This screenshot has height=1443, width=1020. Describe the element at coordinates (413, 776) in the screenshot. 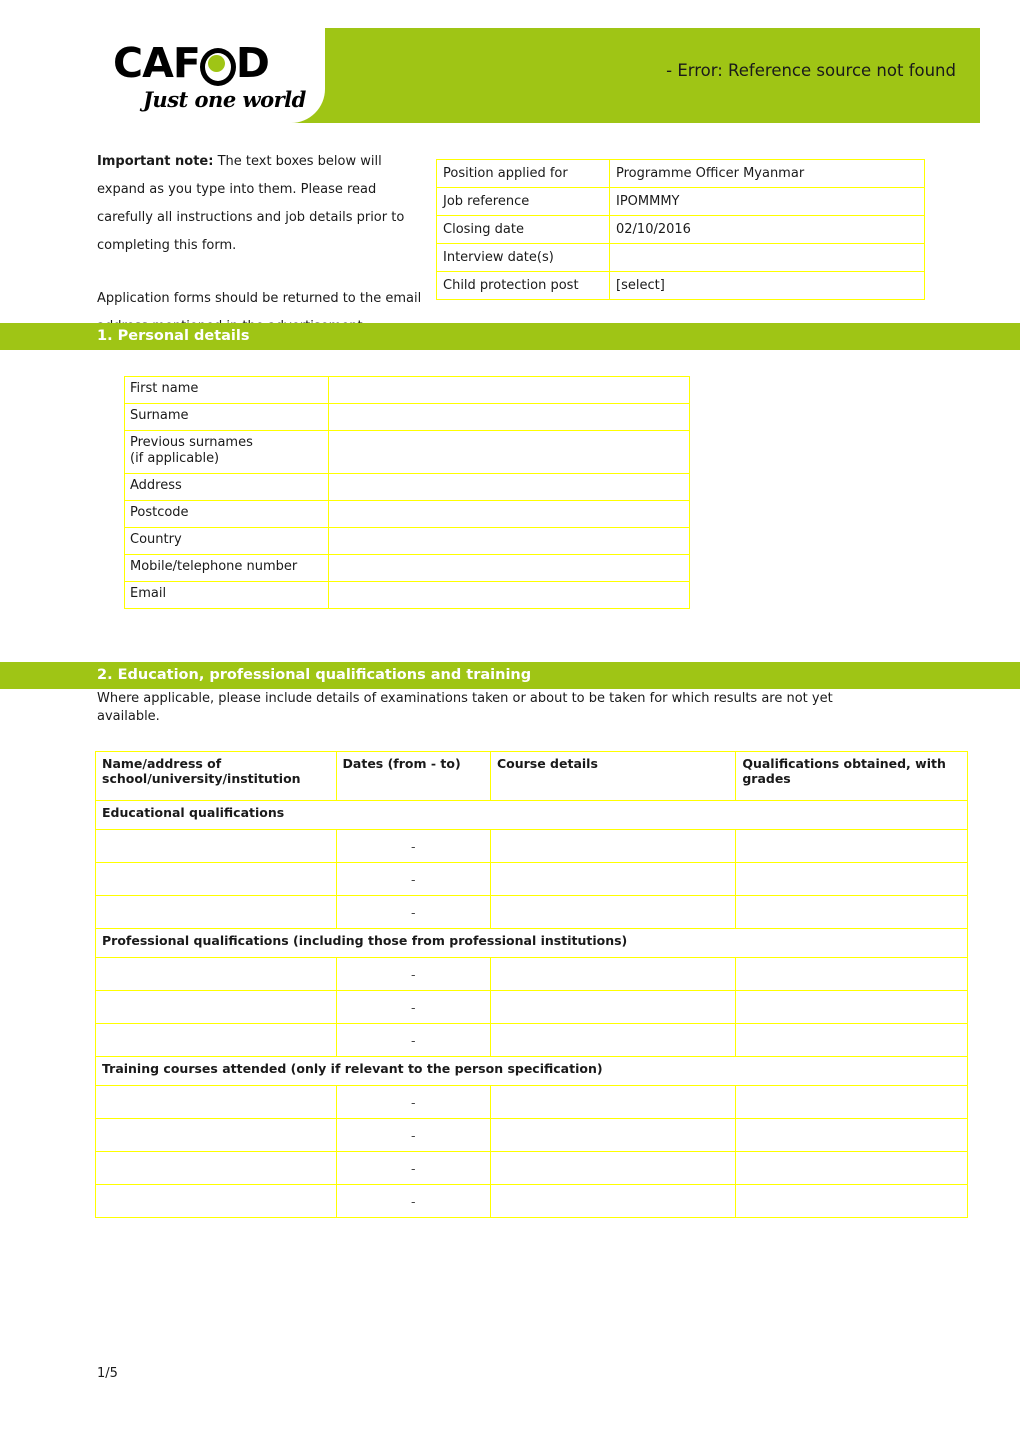

I see `education-column-header: Dates (from - to)` at that location.